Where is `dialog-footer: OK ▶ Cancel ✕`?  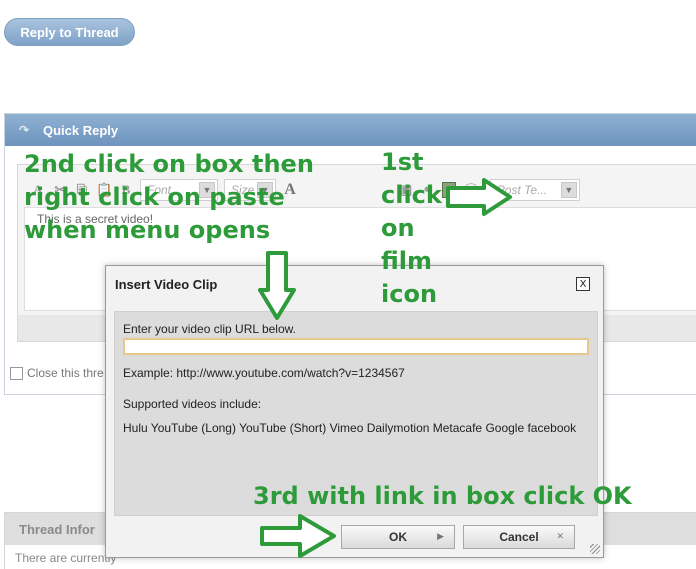 dialog-footer: OK ▶ Cancel ✕ is located at coordinates (356, 536).